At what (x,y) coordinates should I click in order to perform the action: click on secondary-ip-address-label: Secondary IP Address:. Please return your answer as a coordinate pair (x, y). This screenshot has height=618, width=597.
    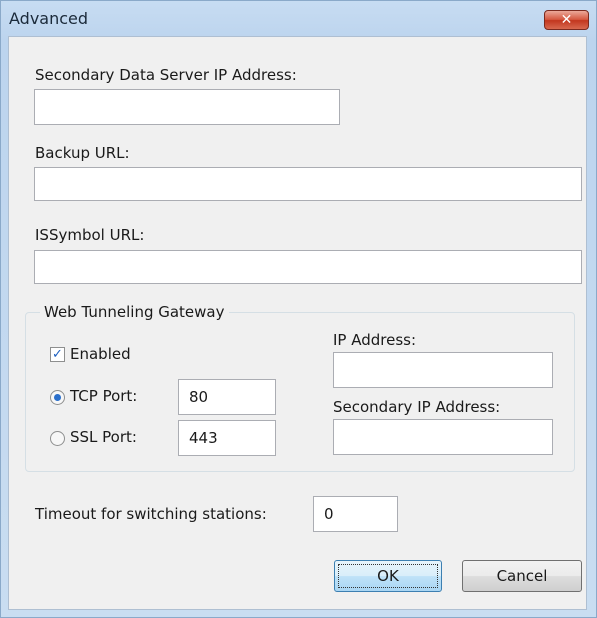
    Looking at the image, I should click on (417, 407).